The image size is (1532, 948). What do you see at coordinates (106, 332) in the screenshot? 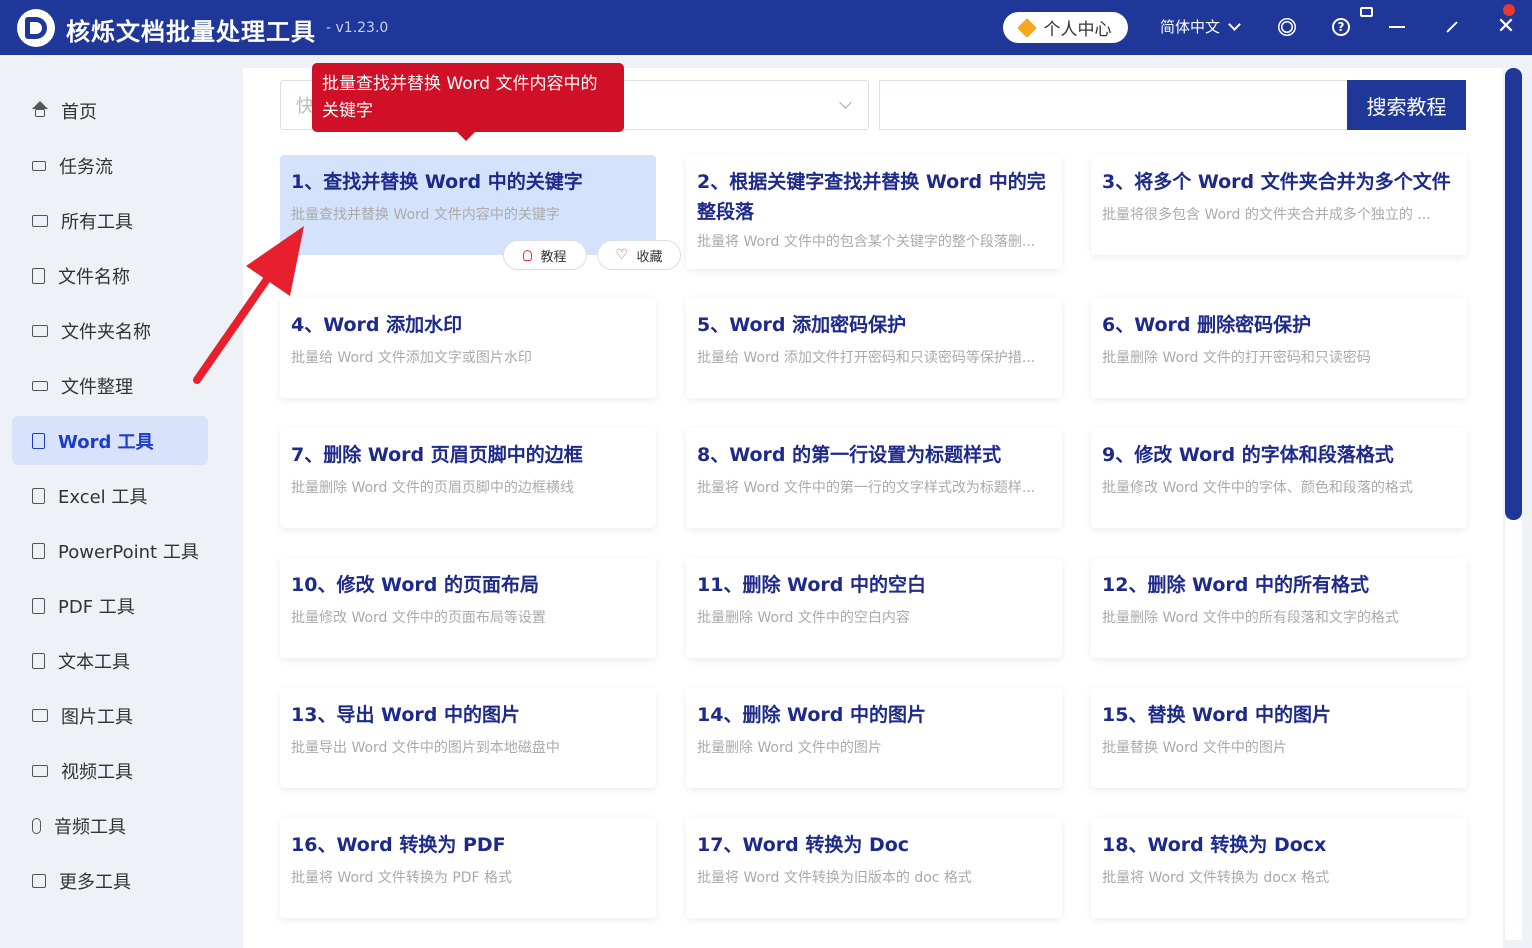
I see `sidebar-item-label: 文件夹名称` at bounding box center [106, 332].